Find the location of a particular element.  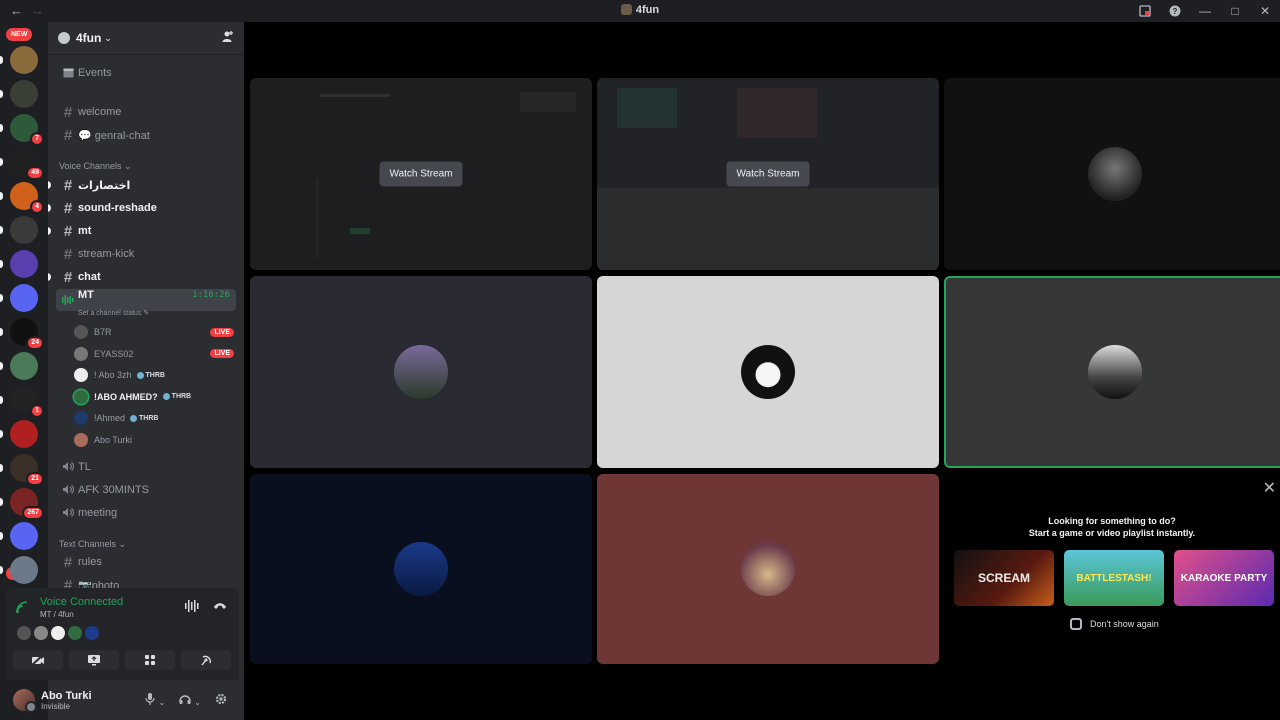

help-icon: ? is located at coordinates (1175, 11).